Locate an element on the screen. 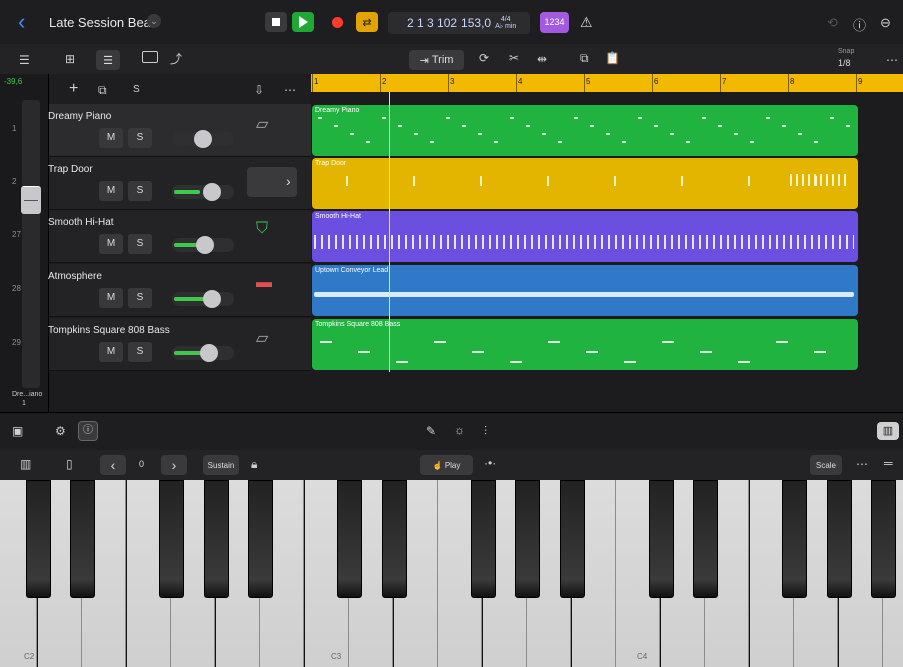 This screenshot has height=667, width=903. volume-fader-track is located at coordinates (31, 244).